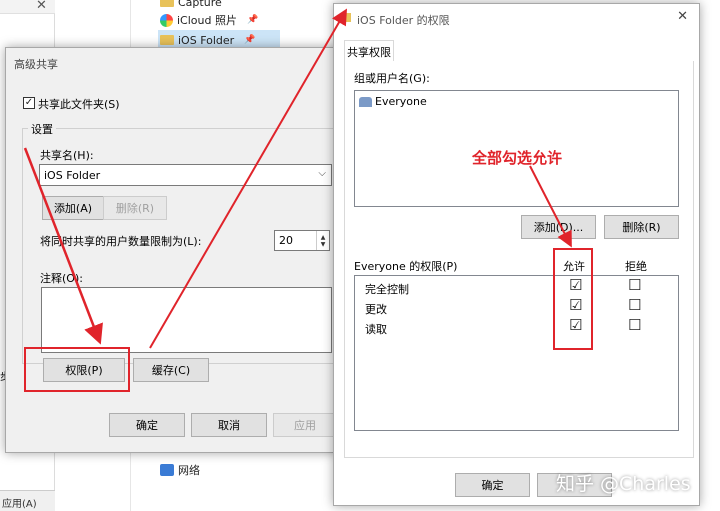 The height and width of the screenshot is (511, 720). I want to click on watermark: 知乎 @Charles, so click(623, 484).